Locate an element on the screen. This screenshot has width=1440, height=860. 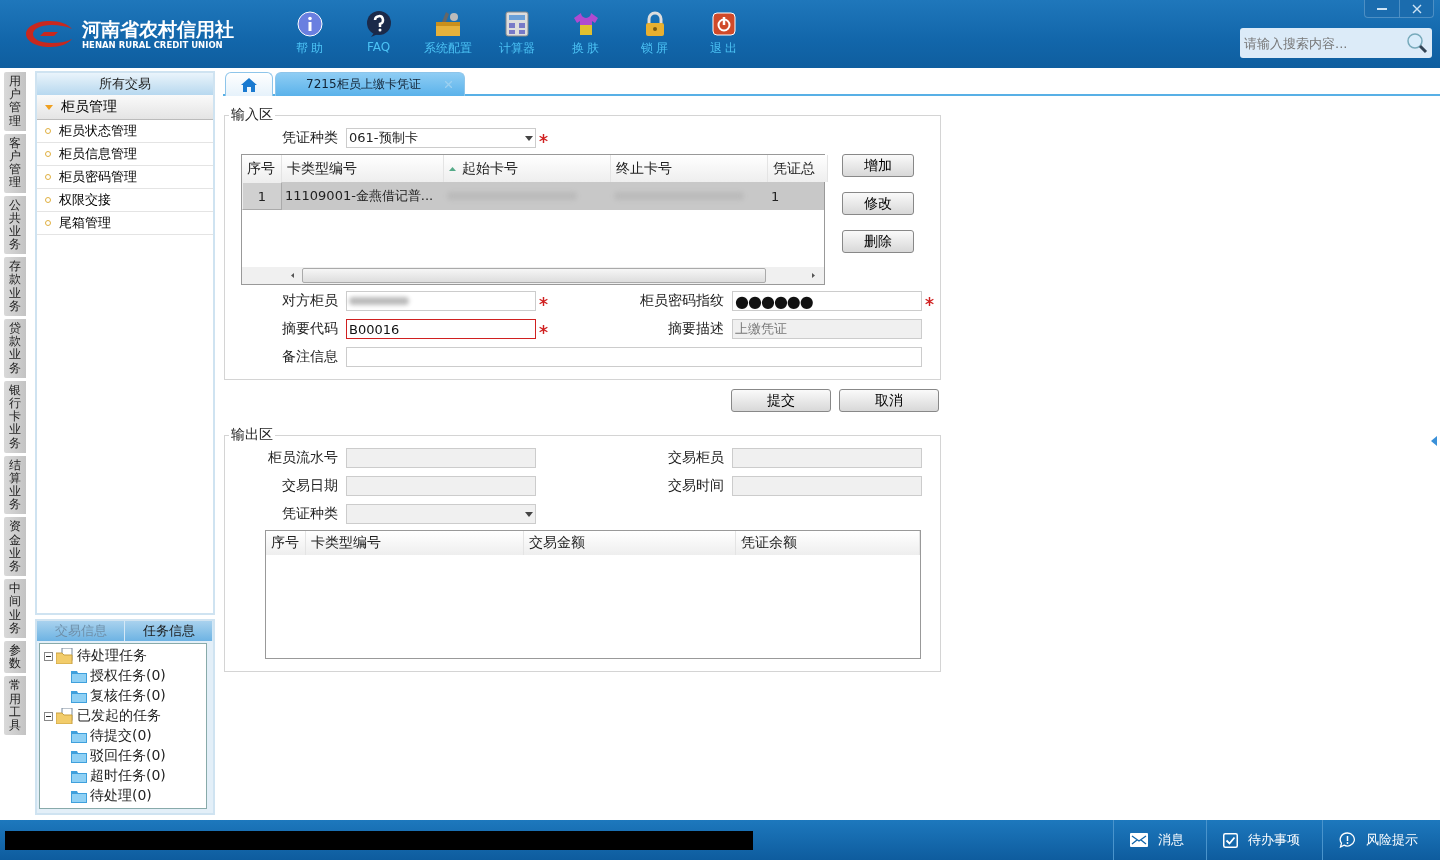
side-tab: 银行卡业务 is located at coordinates (15, 416).